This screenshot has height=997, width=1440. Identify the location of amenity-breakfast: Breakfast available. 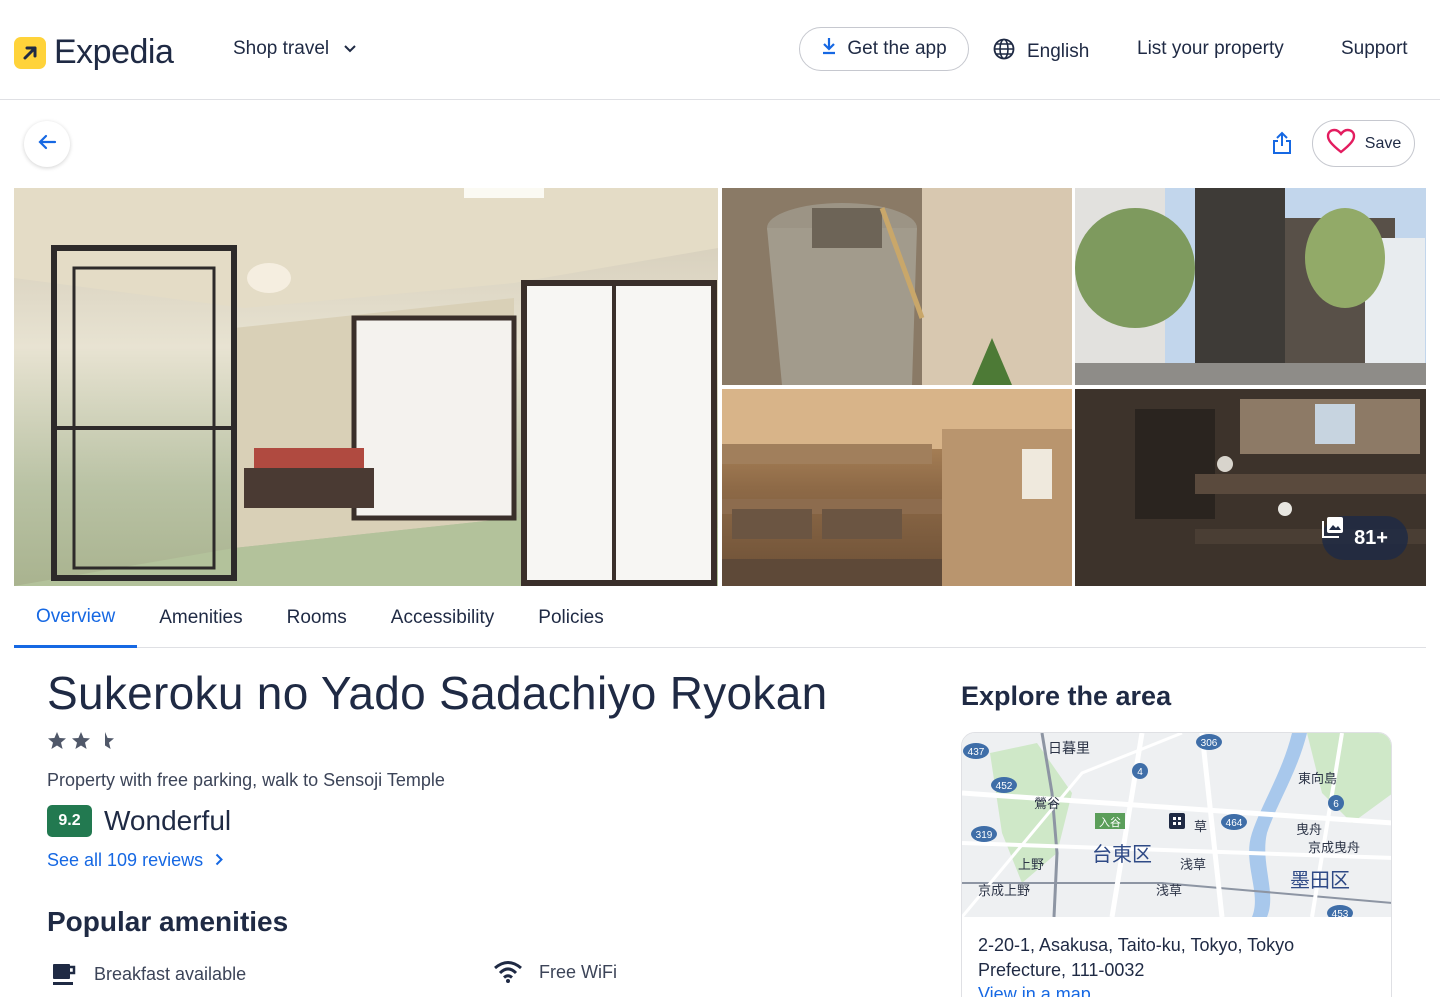
(148, 974).